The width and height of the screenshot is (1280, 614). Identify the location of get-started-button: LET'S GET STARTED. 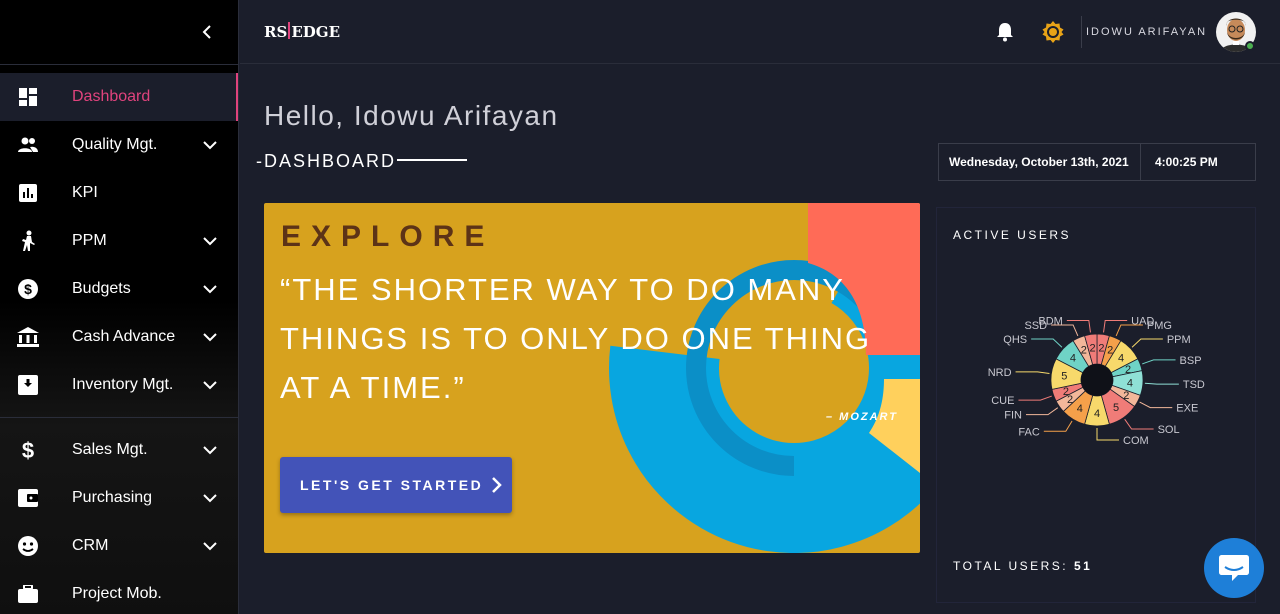
(396, 485).